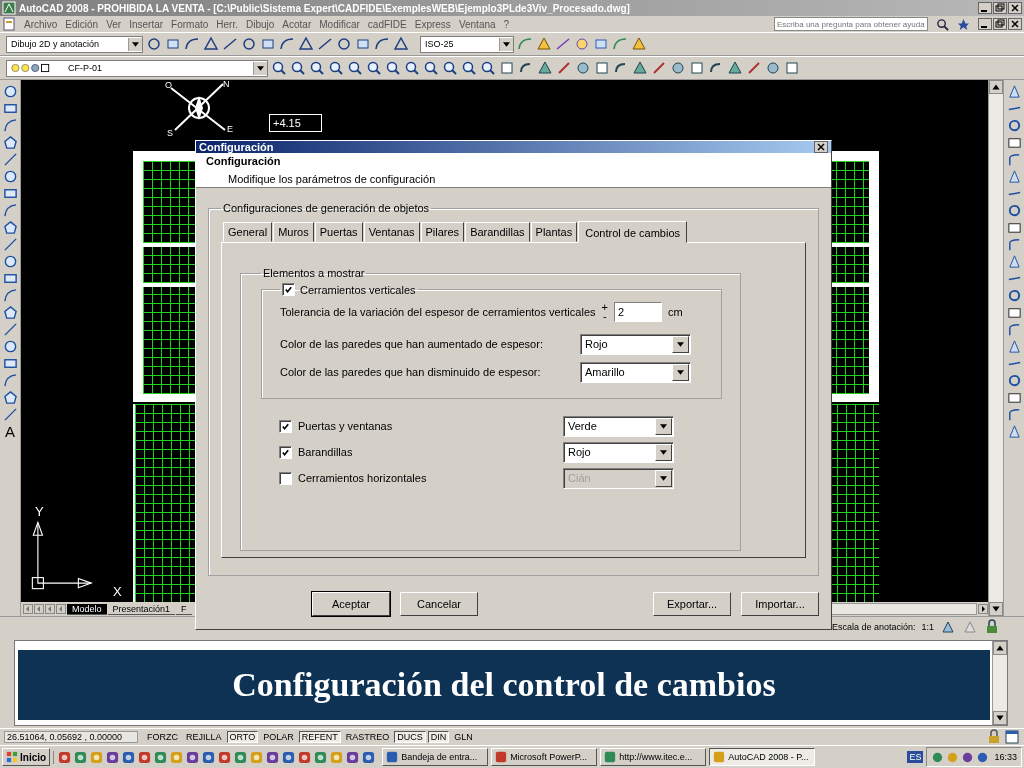  What do you see at coordinates (146, 24) in the screenshot?
I see `menu-item: Insertar` at bounding box center [146, 24].